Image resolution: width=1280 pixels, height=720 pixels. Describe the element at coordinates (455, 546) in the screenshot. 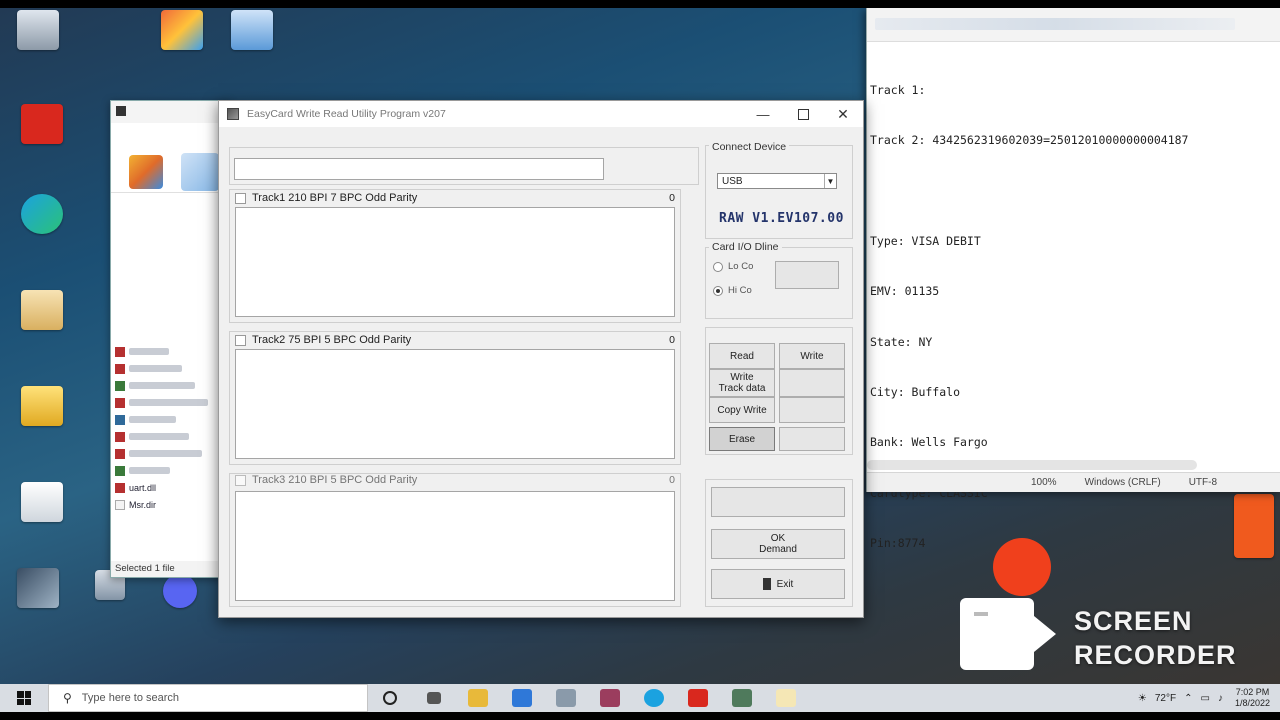

I see `track3-data-field` at that location.